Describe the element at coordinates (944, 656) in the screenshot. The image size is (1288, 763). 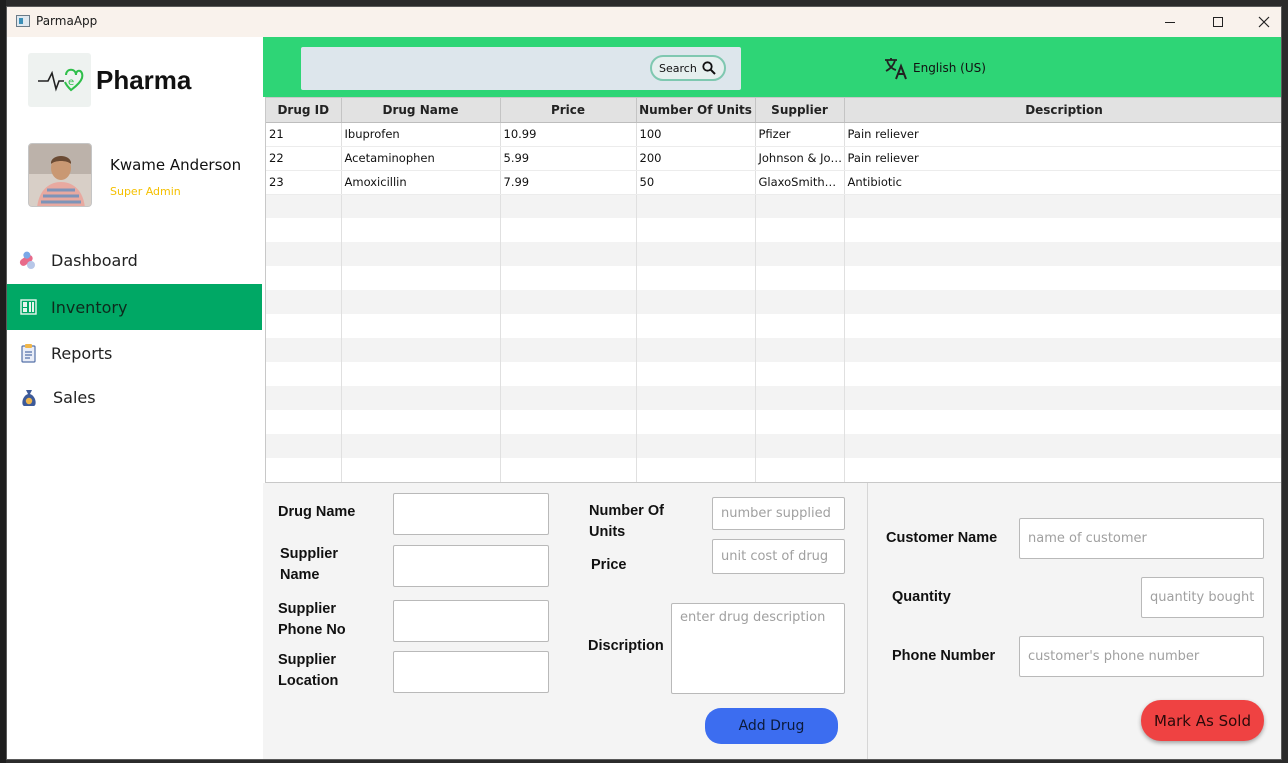
I see `phone-number-label: Phone Number` at that location.